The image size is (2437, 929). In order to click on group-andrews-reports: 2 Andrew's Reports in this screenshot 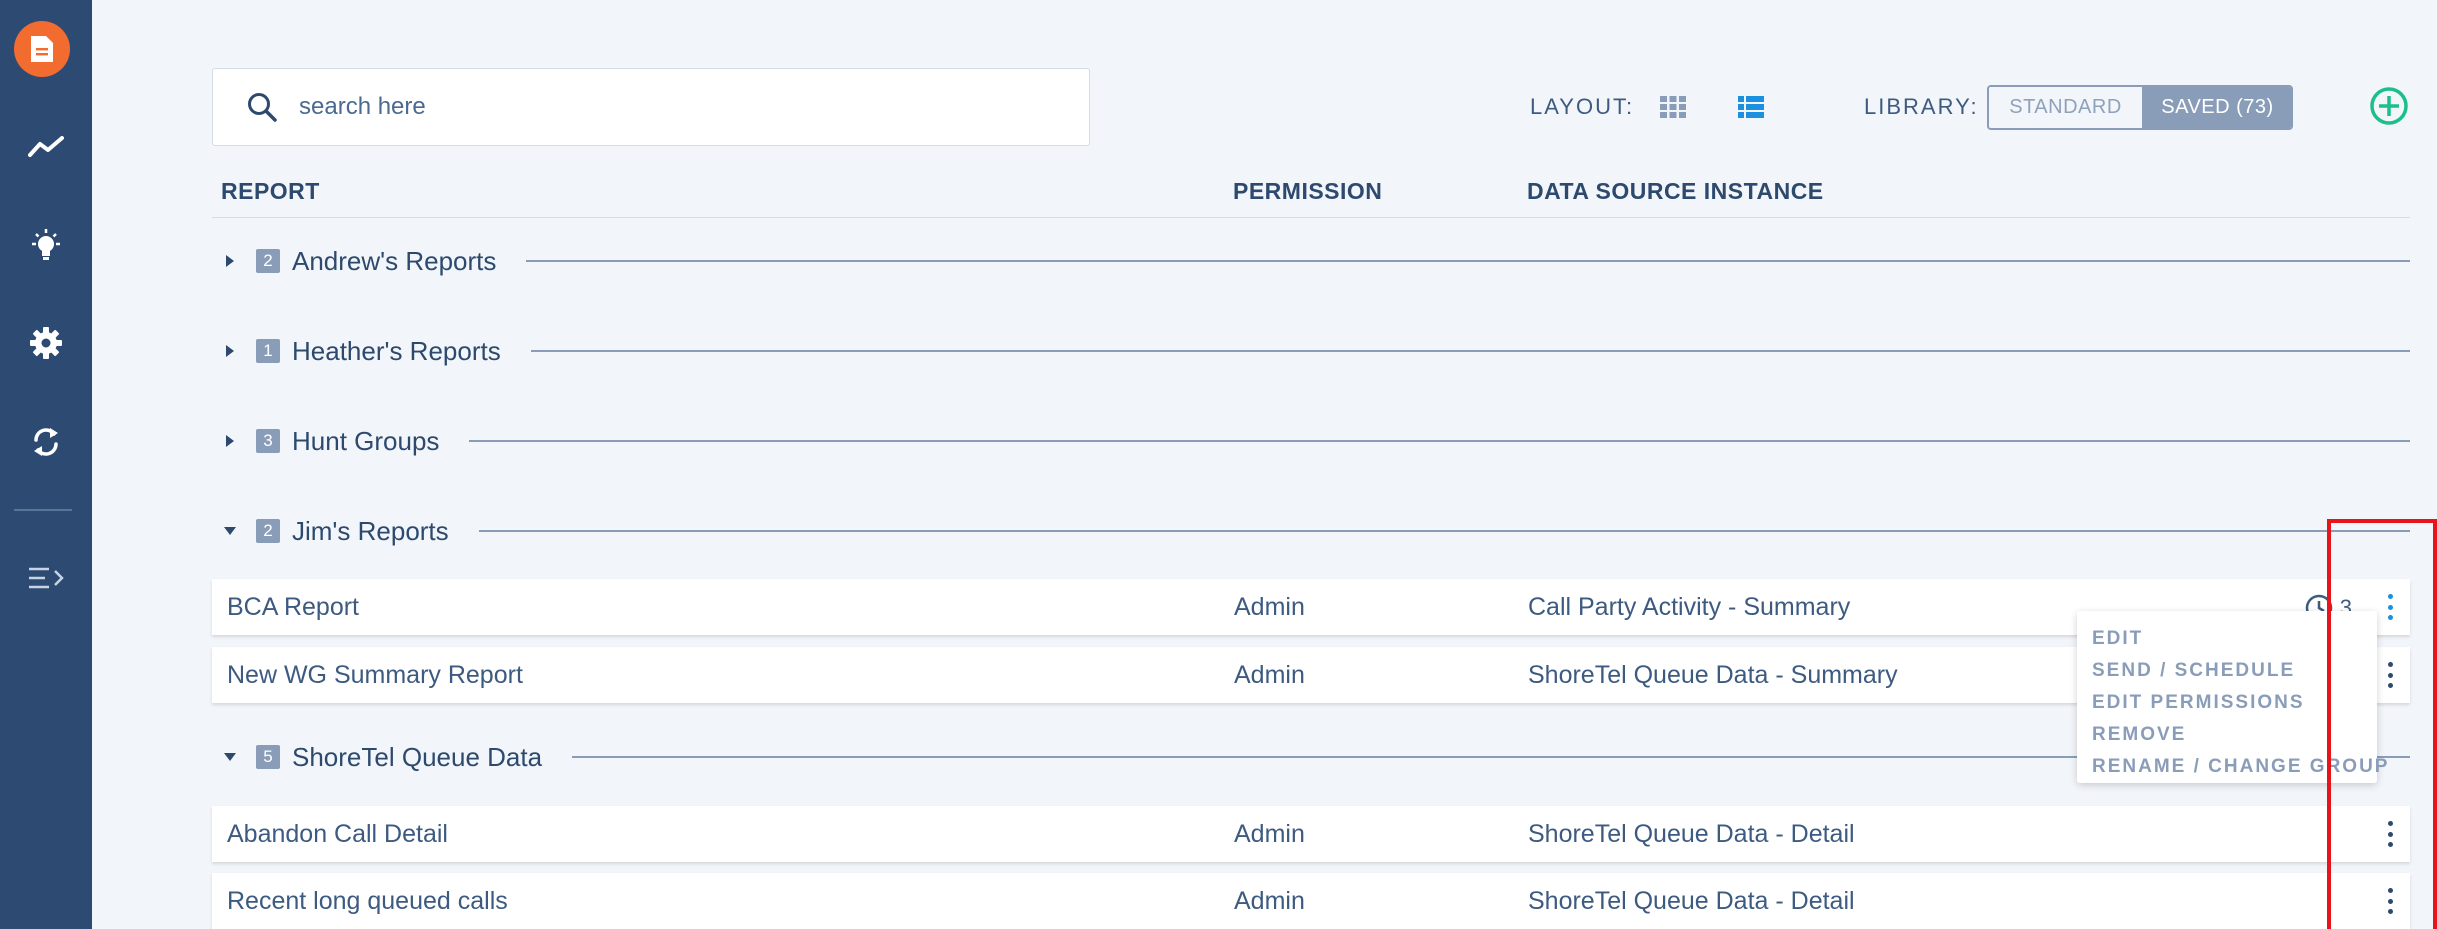, I will do `click(1311, 261)`.